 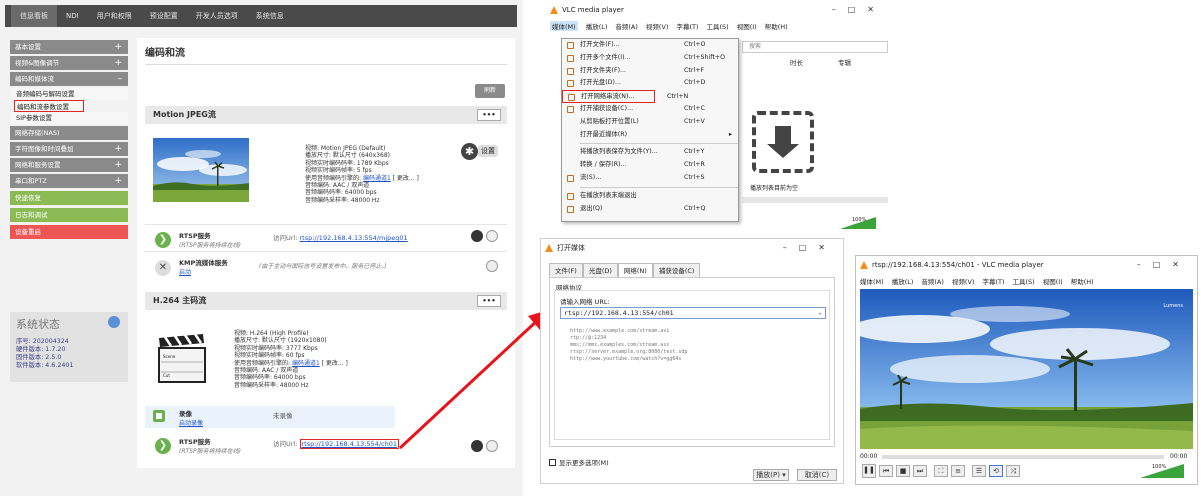 What do you see at coordinates (191, 422) in the screenshot?
I see `start-record-link: 启动录像` at bounding box center [191, 422].